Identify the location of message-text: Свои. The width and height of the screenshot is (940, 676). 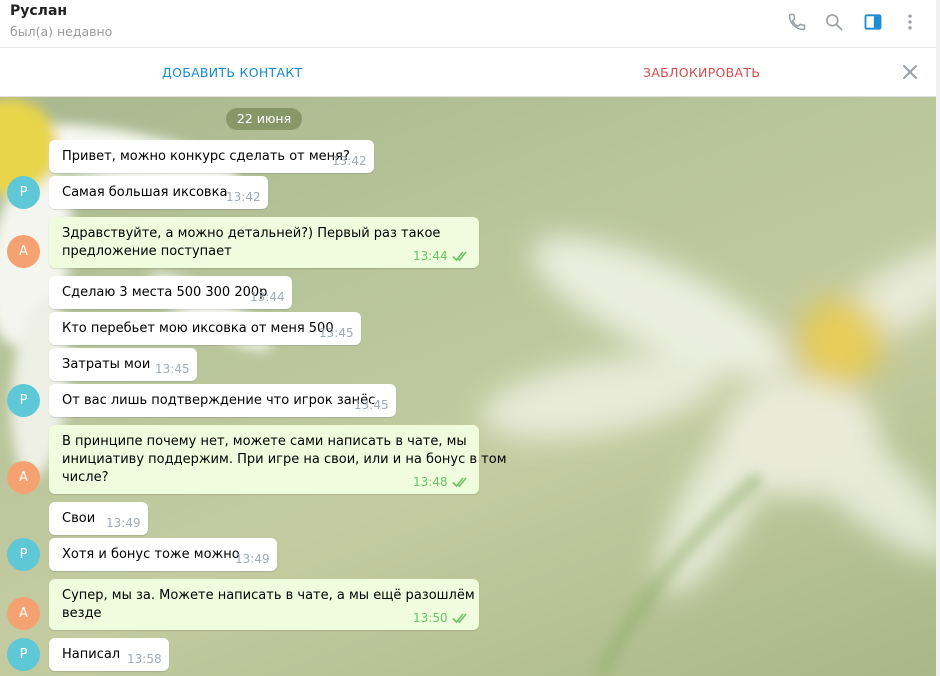
(79, 518).